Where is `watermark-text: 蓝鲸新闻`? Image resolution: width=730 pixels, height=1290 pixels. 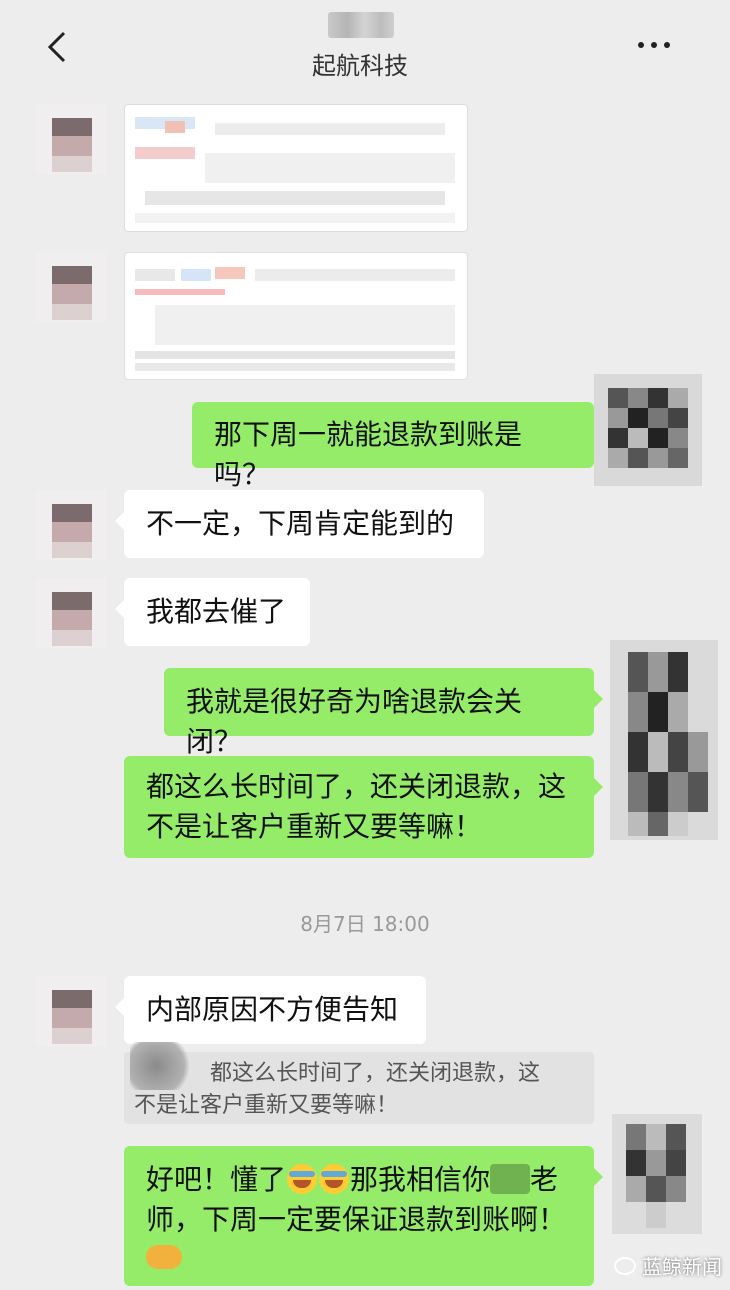 watermark-text: 蓝鲸新闻 is located at coordinates (682, 1267).